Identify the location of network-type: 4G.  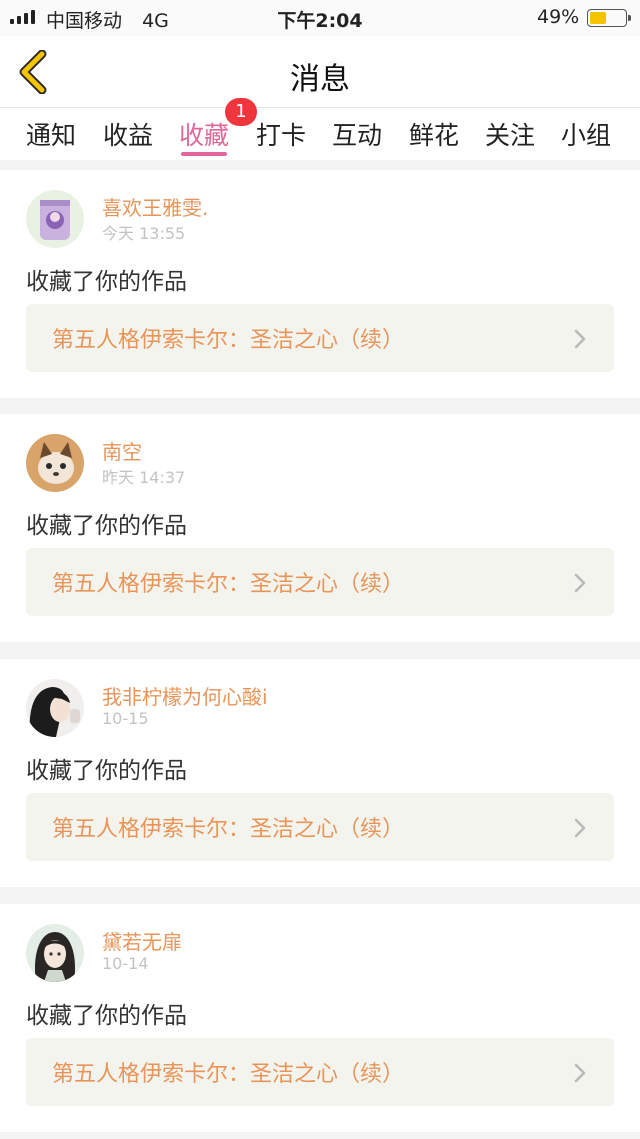
(155, 21).